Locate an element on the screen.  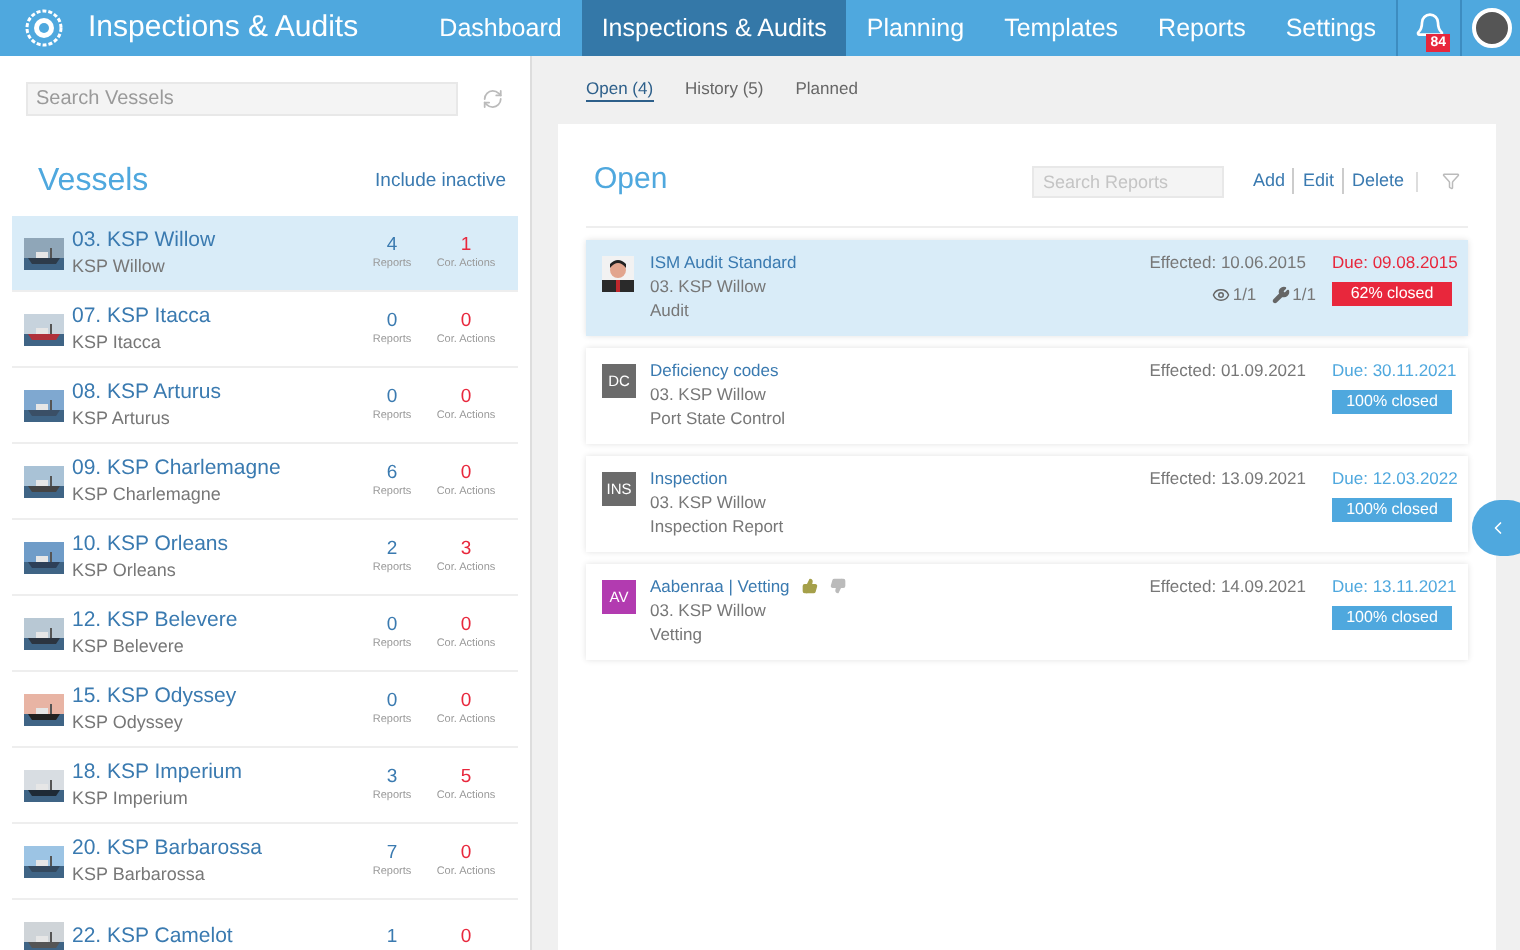
wrench-icon is located at coordinates (1281, 294).